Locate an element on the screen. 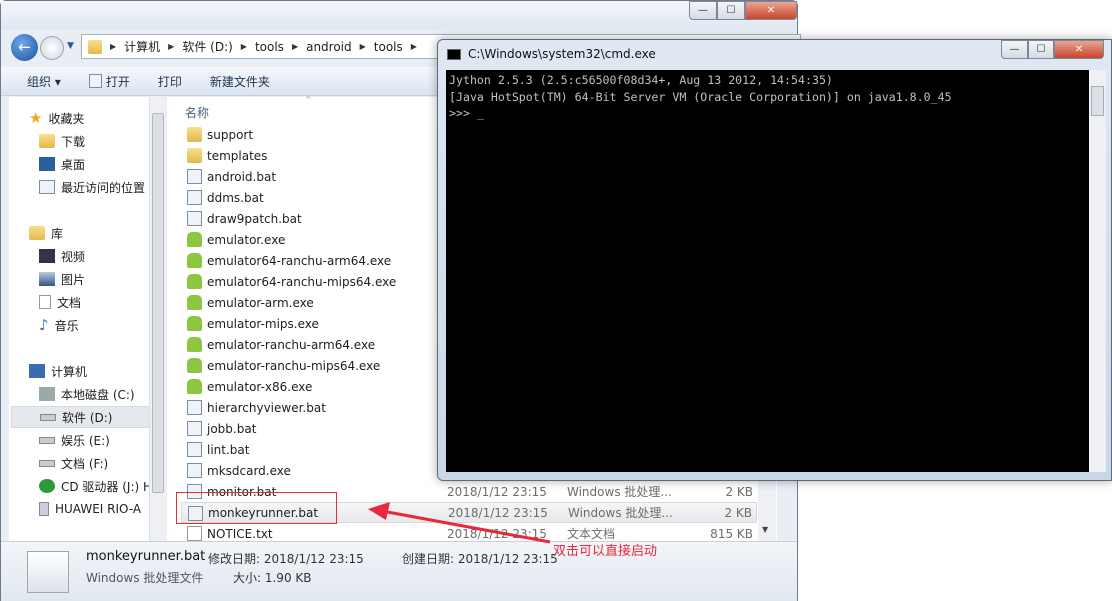  file-name: emulator64-ranchu-mips64.exe is located at coordinates (302, 281).